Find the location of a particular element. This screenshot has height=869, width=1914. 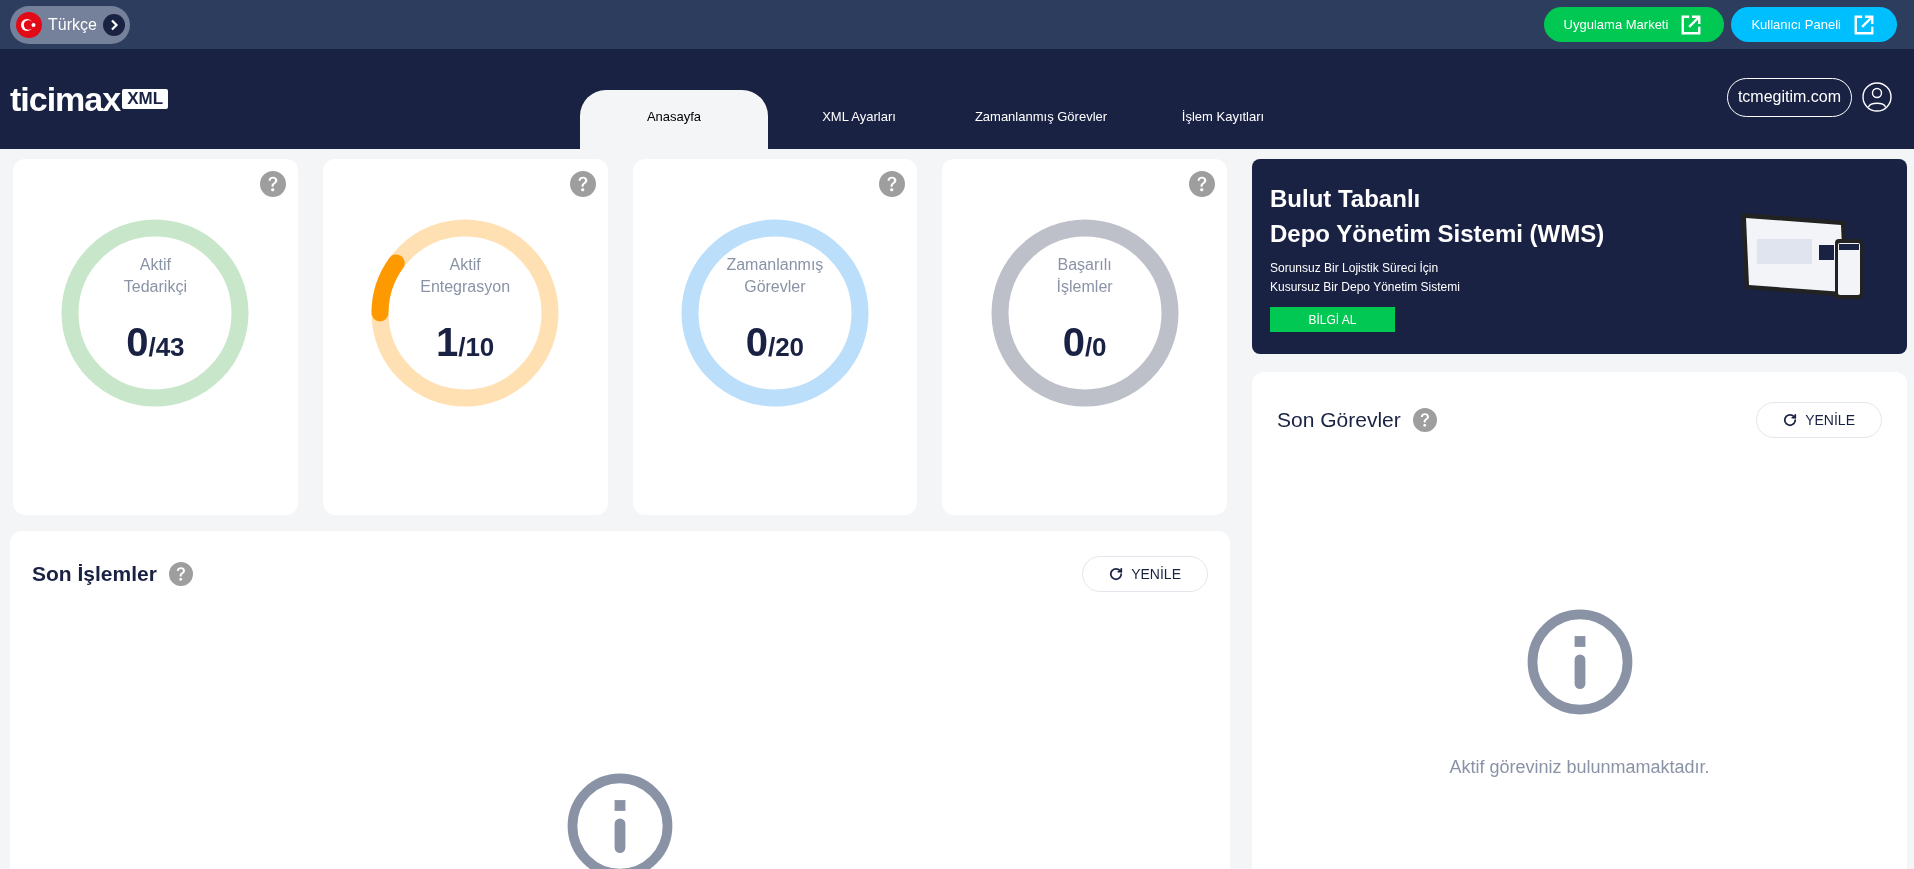

empty-message: Aktif göreviniz bulunmamaktadır. is located at coordinates (1579, 767).